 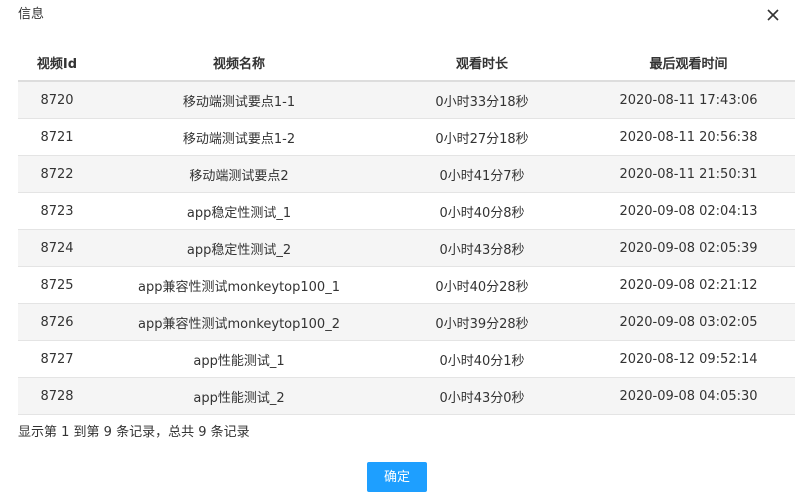 What do you see at coordinates (688, 137) in the screenshot?
I see `cell-last-watch-time: 2020-08-11 20:56:38` at bounding box center [688, 137].